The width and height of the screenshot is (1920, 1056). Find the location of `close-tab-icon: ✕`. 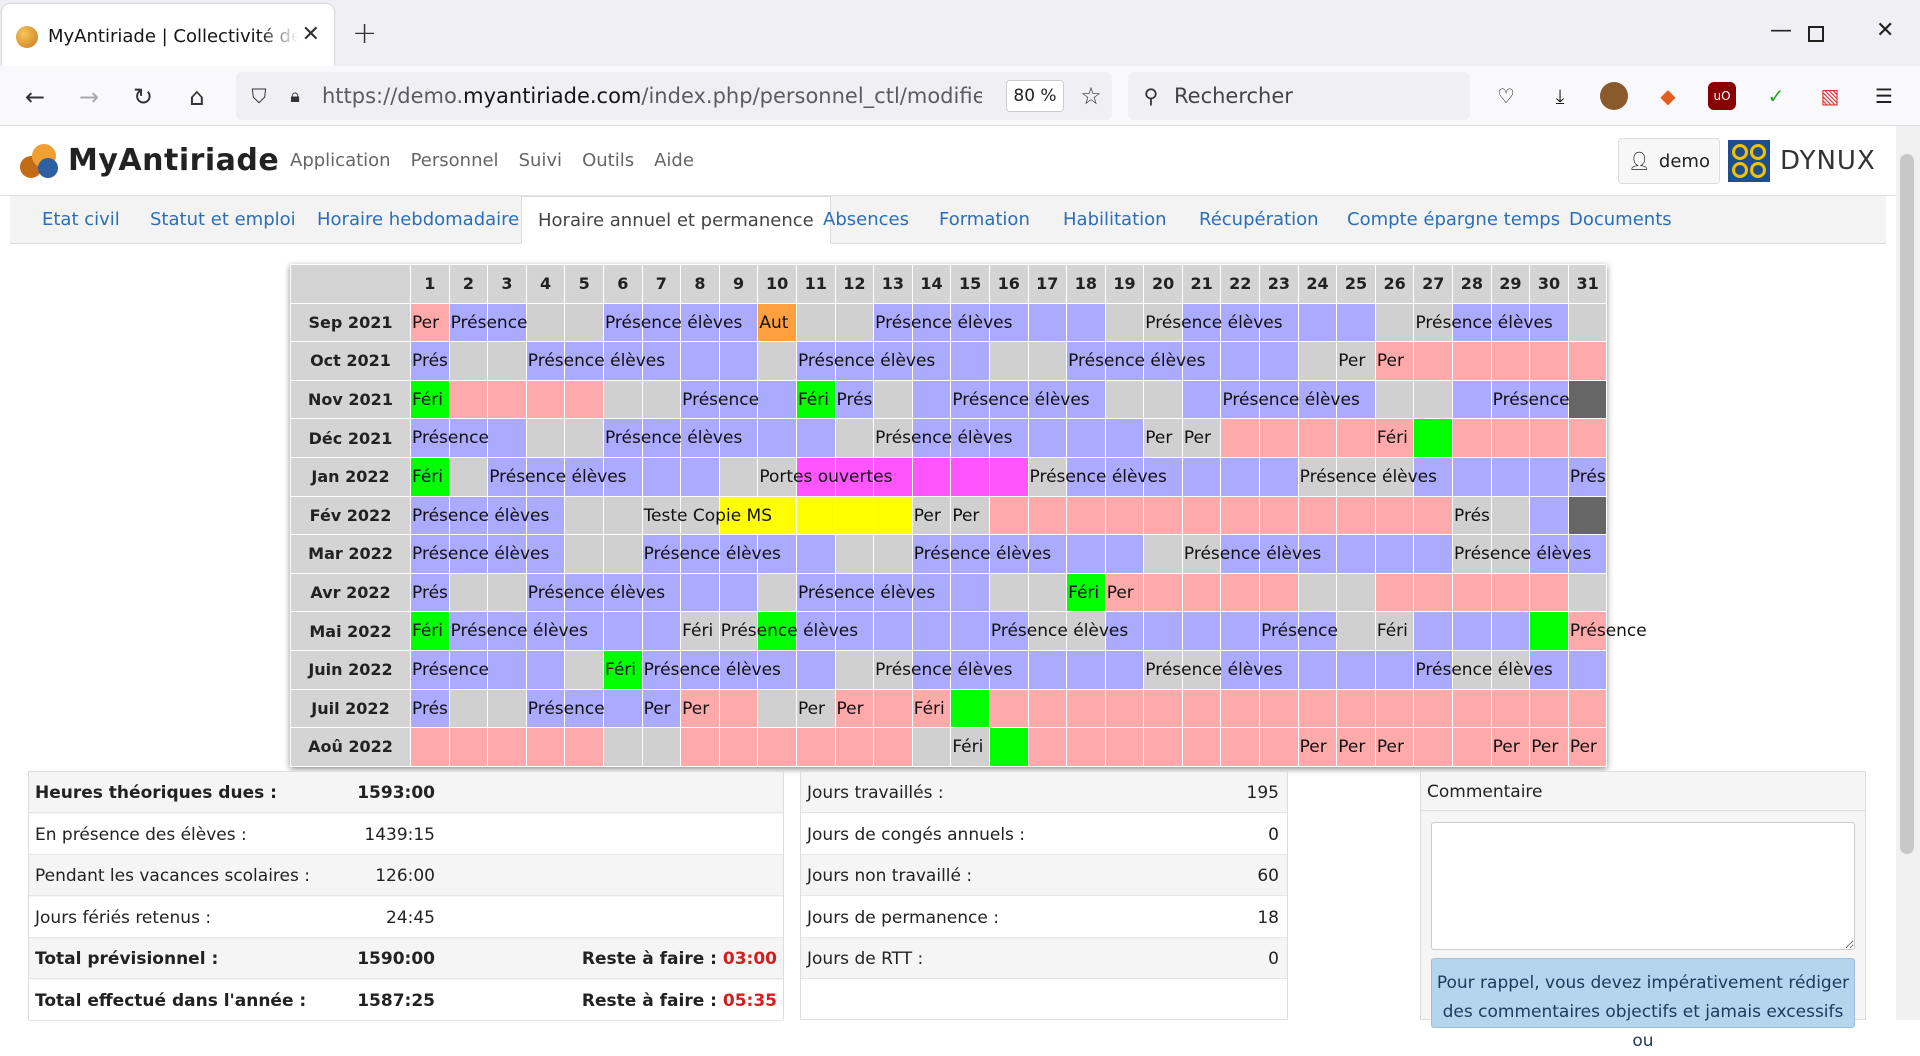

close-tab-icon: ✕ is located at coordinates (311, 34).